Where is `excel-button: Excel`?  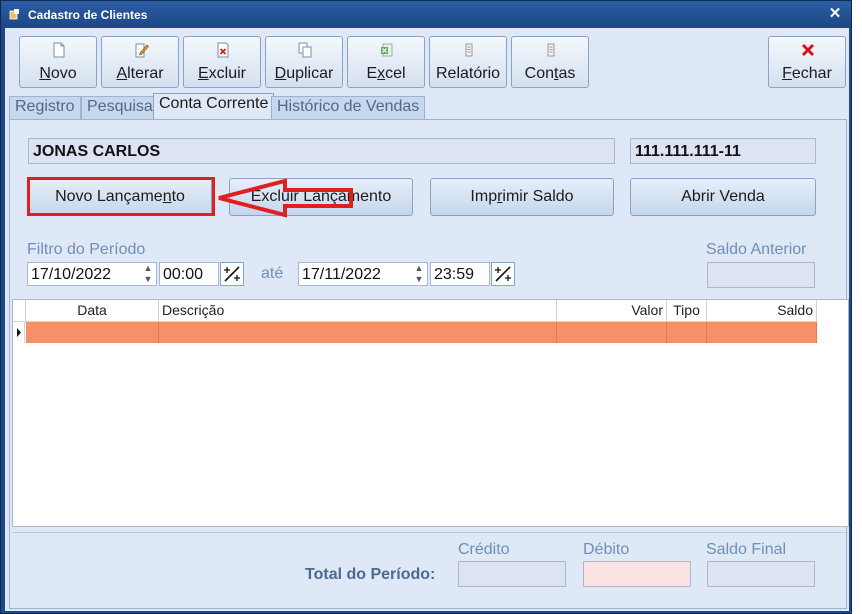 excel-button: Excel is located at coordinates (386, 62).